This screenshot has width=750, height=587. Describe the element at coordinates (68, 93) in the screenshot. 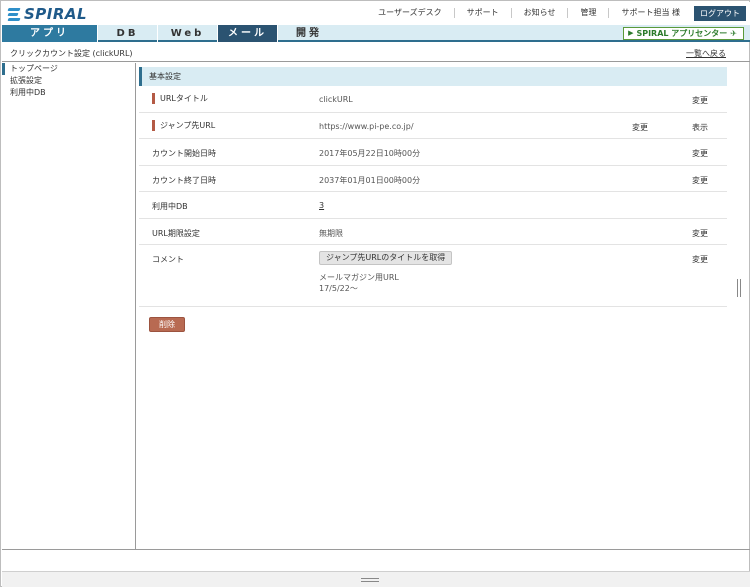

I see `sidebar-item-db-in-use: 利用中DB` at that location.